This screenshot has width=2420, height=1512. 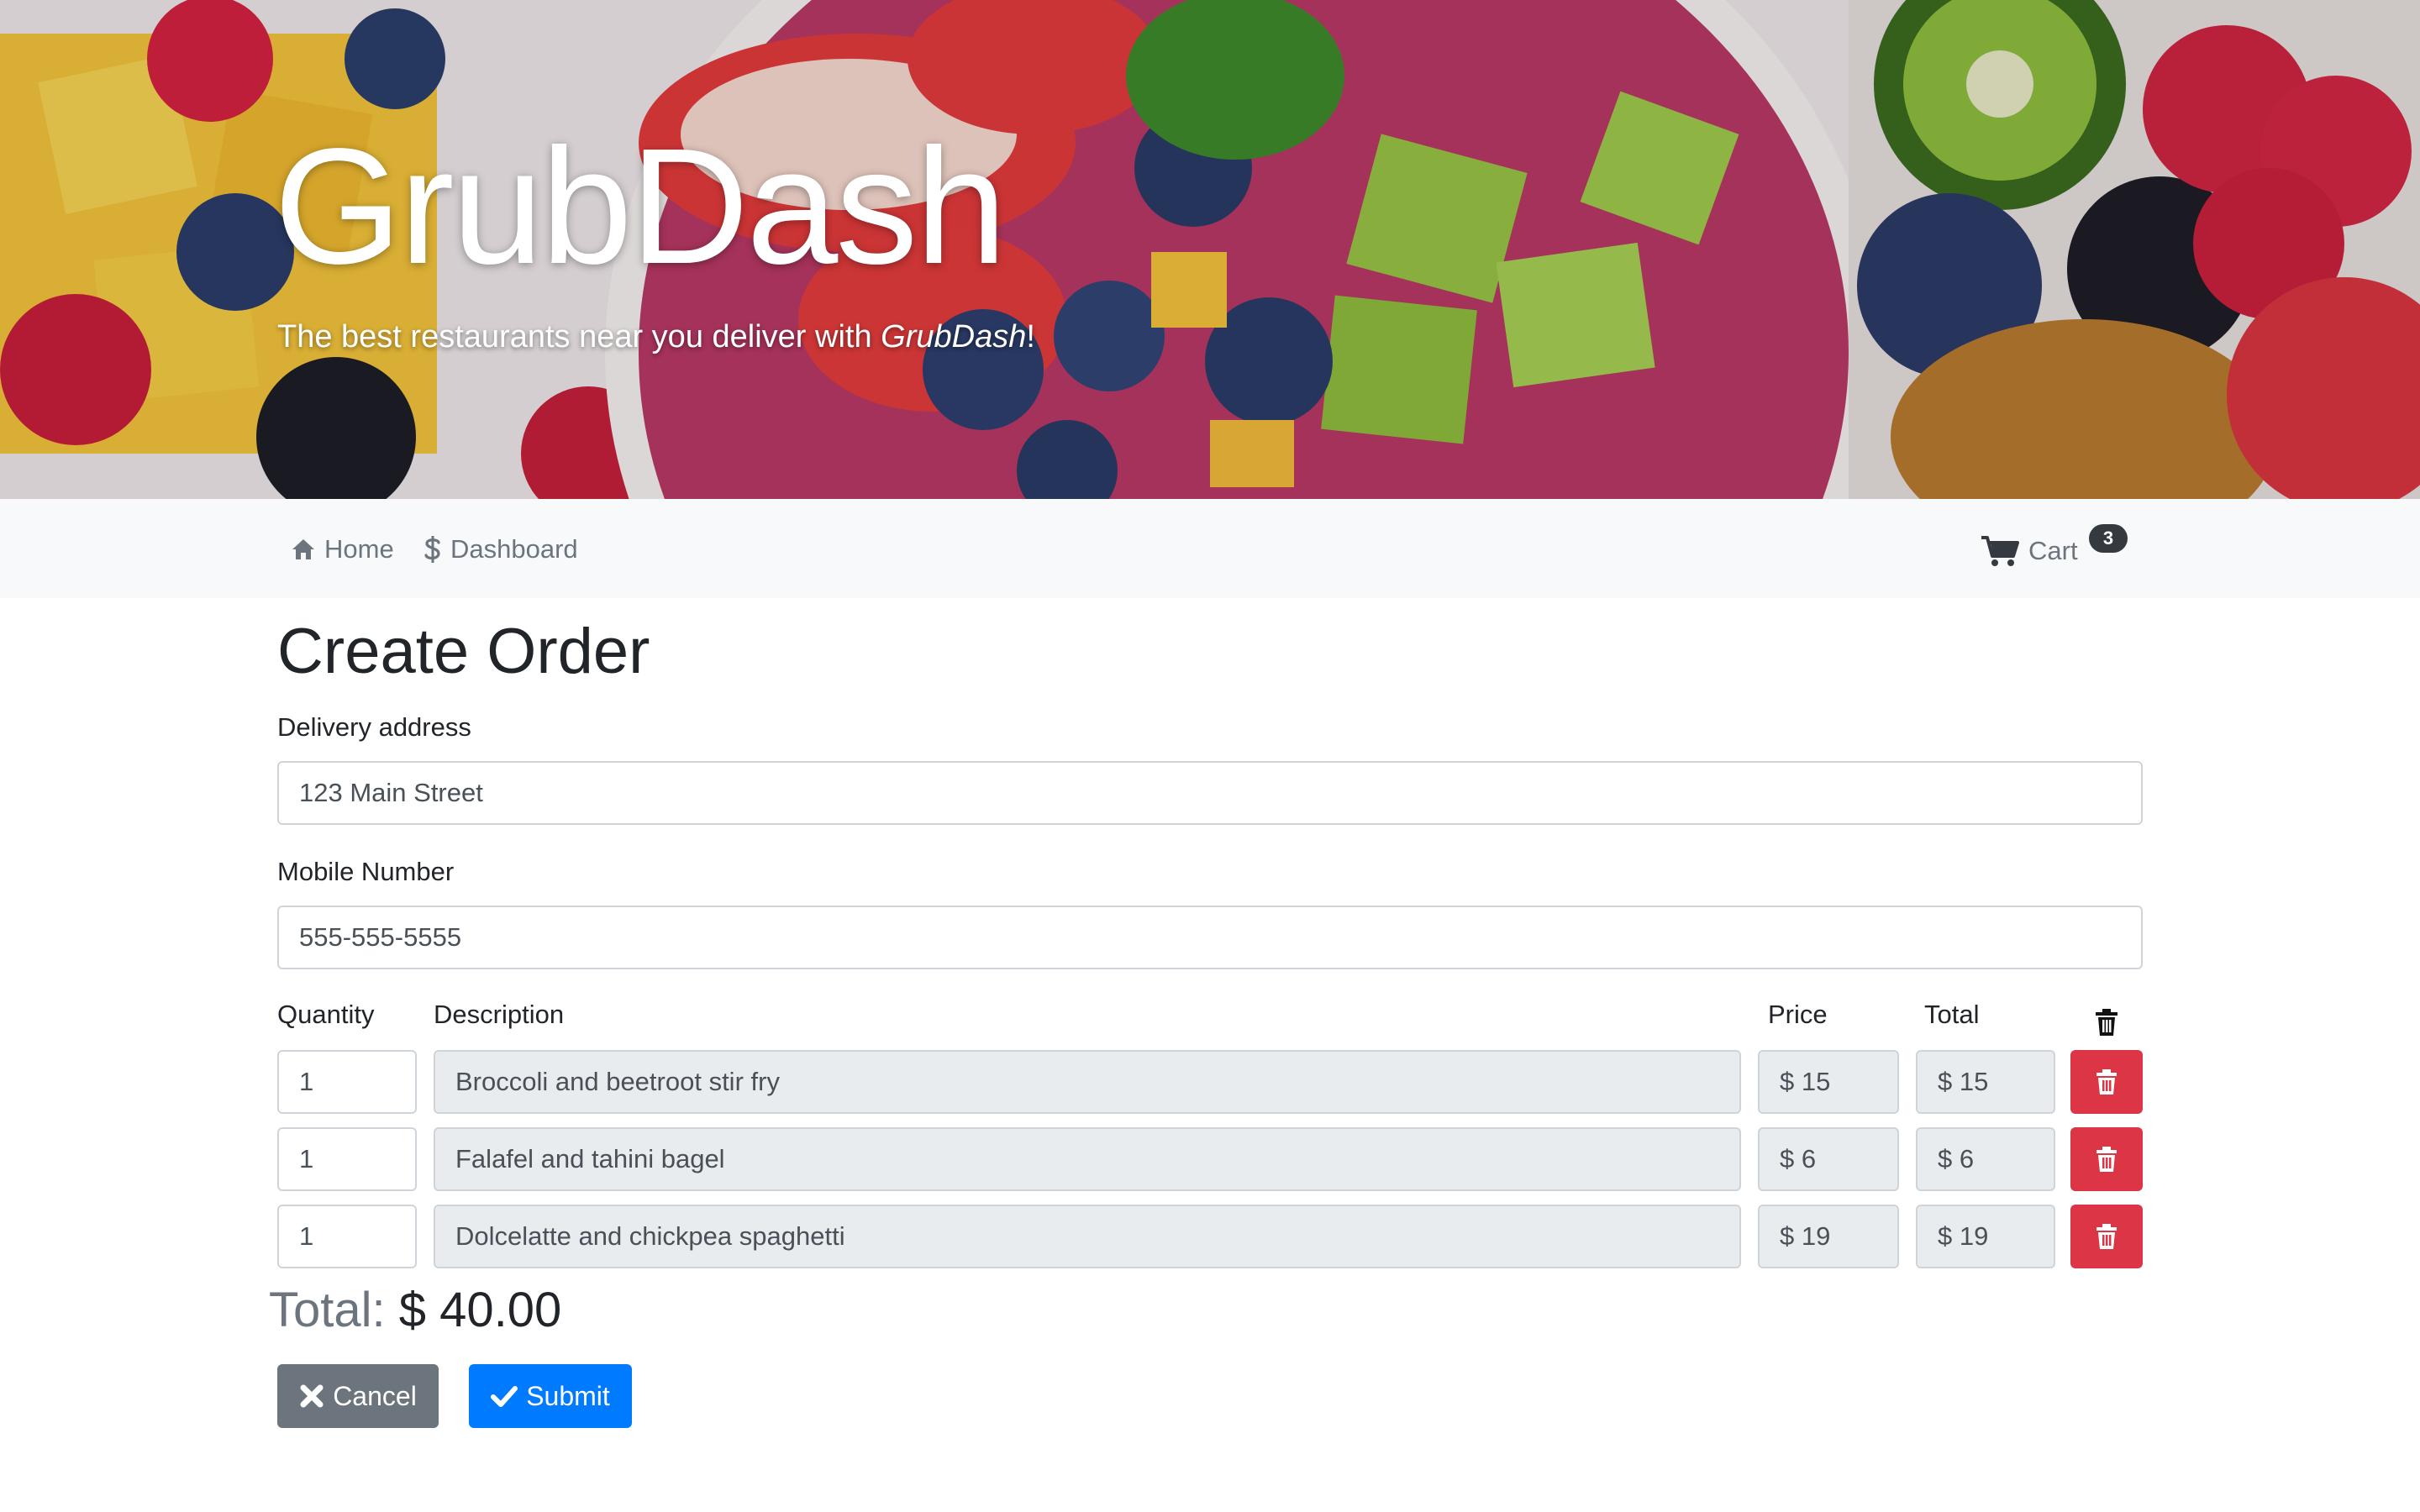 I want to click on order-total-label: Total:, so click(x=327, y=1310).